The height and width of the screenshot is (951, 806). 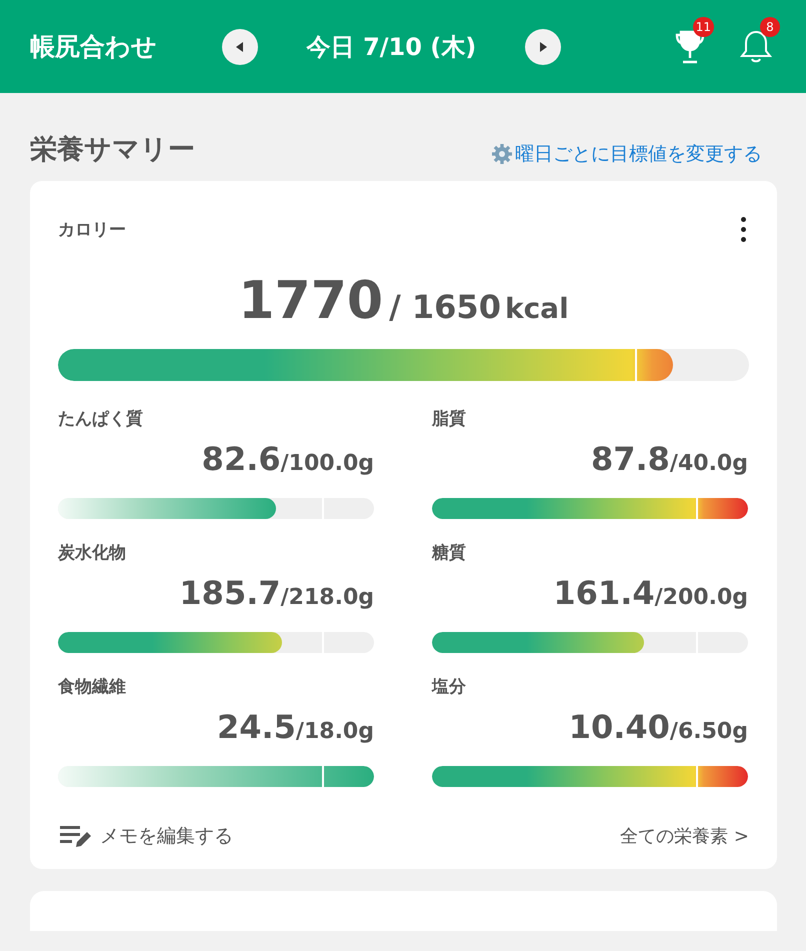 I want to click on change-goals-link: 曜日ごとに目標値を変更する, so click(x=626, y=154).